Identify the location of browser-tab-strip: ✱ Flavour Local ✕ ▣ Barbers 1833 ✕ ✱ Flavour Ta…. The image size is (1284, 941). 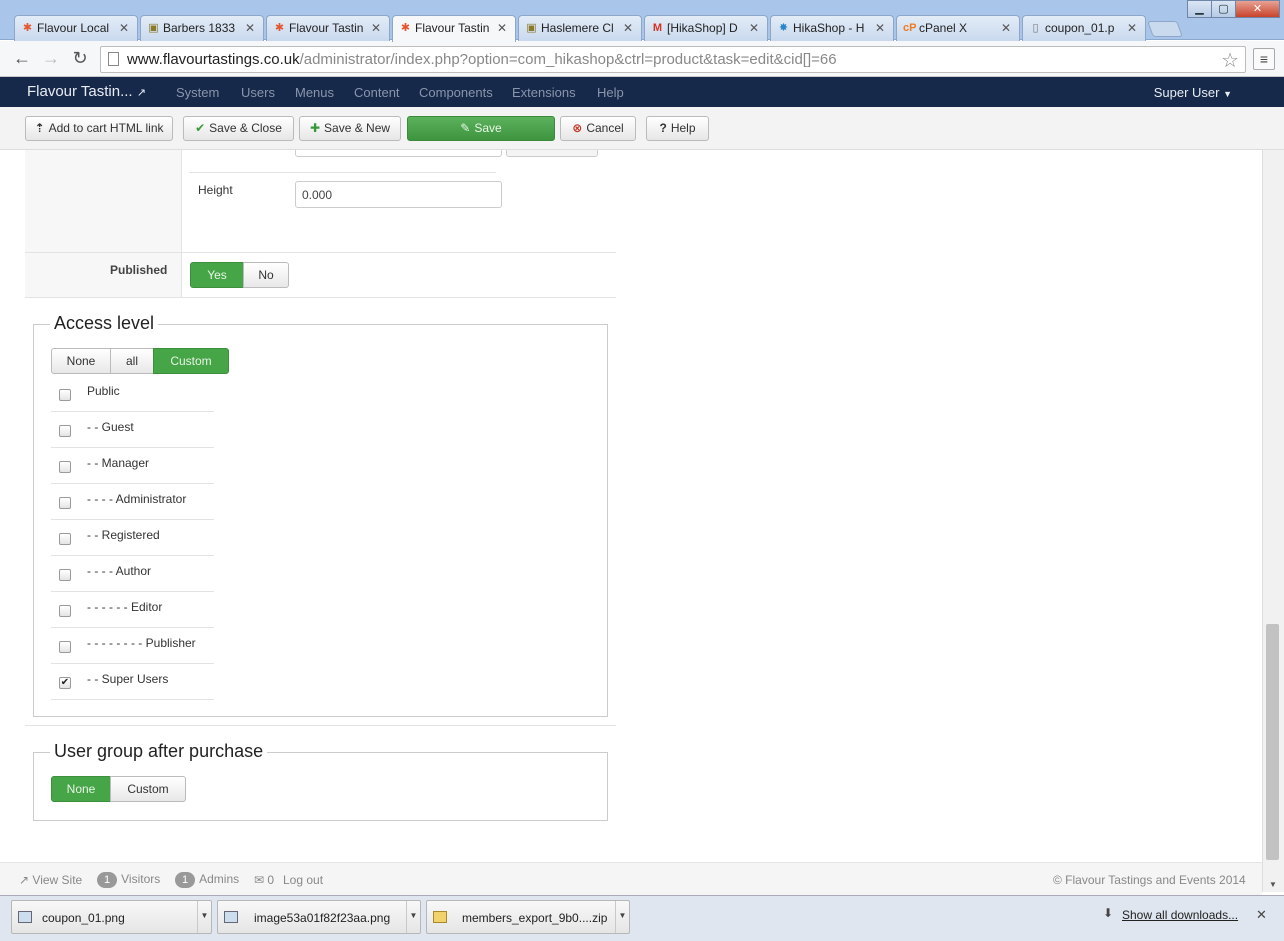
(642, 21).